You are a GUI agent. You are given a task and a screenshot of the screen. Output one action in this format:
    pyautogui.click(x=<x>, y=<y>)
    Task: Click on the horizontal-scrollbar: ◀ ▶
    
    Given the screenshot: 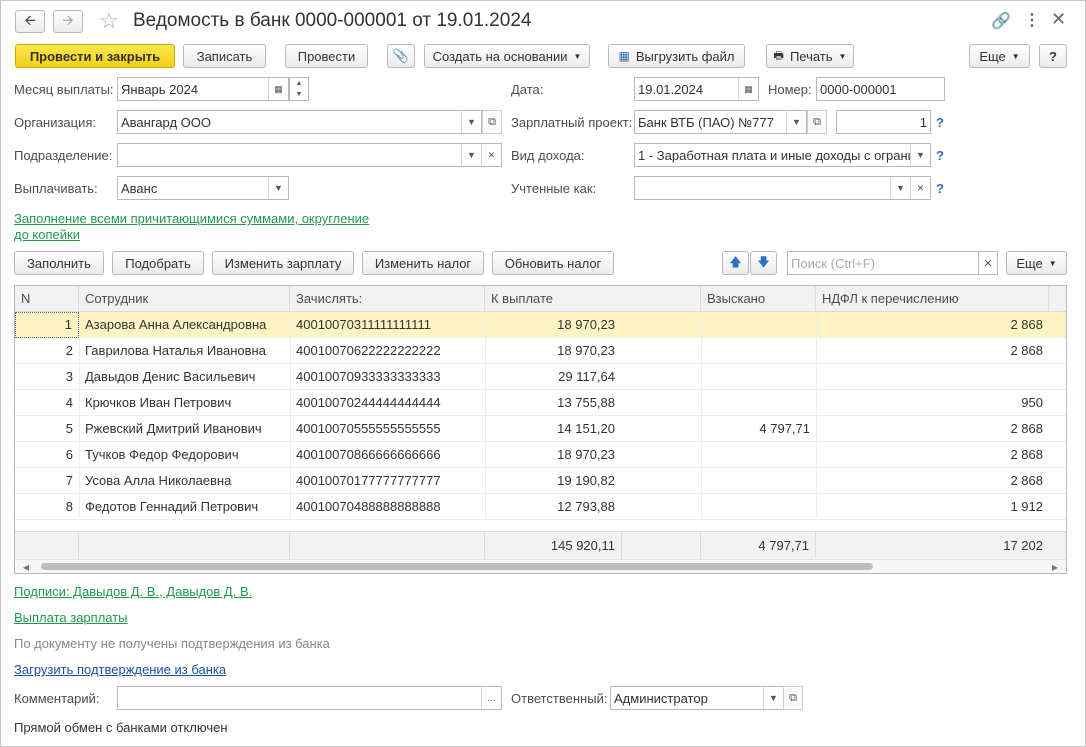 What is the action you would take?
    pyautogui.click(x=540, y=566)
    